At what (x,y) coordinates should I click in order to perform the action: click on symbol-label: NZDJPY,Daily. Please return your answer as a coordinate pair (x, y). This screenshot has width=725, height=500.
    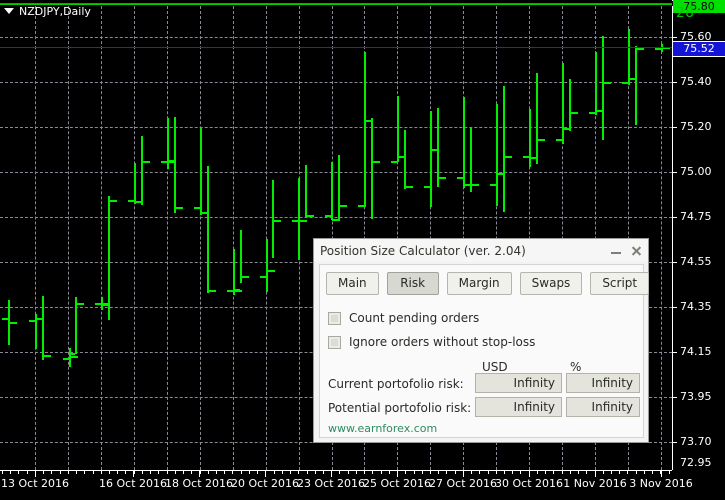
    Looking at the image, I should click on (55, 11).